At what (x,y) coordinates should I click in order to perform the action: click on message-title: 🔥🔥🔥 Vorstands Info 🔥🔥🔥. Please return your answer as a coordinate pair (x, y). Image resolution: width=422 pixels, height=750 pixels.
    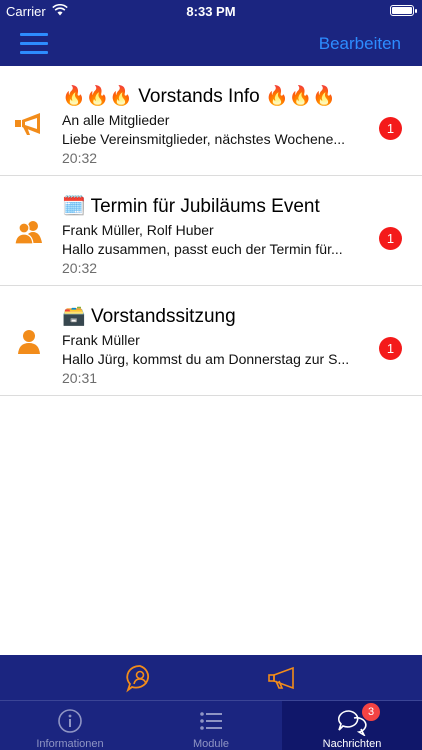
    Looking at the image, I should click on (199, 96).